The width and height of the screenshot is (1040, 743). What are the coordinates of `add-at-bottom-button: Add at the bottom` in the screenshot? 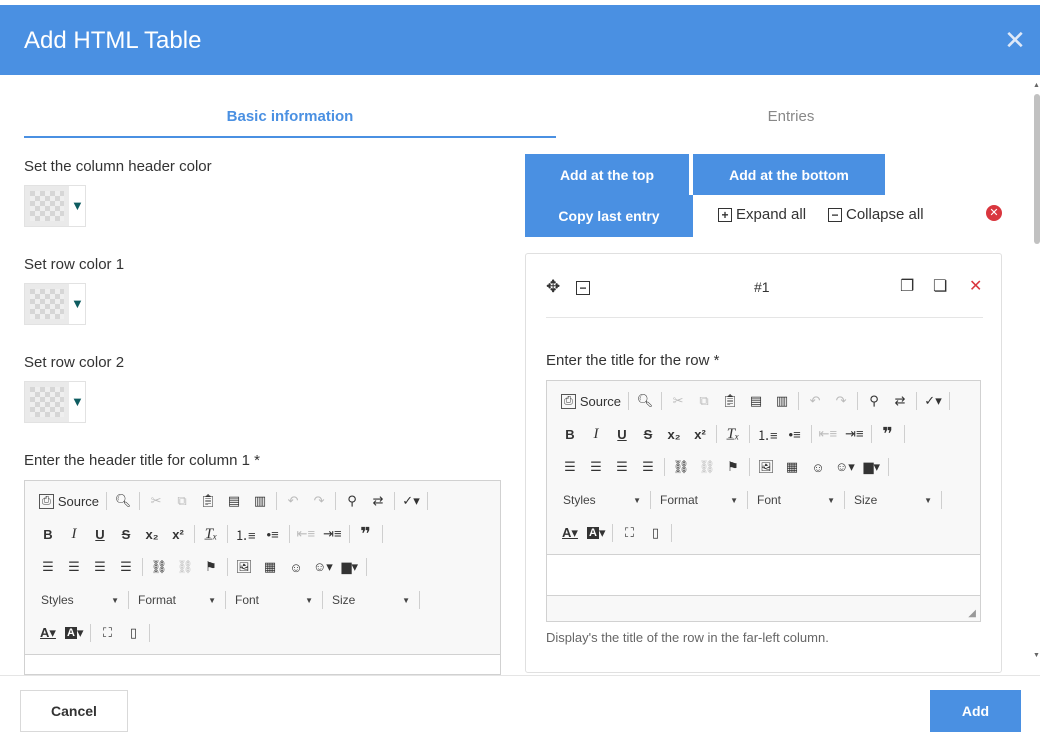 It's located at (789, 174).